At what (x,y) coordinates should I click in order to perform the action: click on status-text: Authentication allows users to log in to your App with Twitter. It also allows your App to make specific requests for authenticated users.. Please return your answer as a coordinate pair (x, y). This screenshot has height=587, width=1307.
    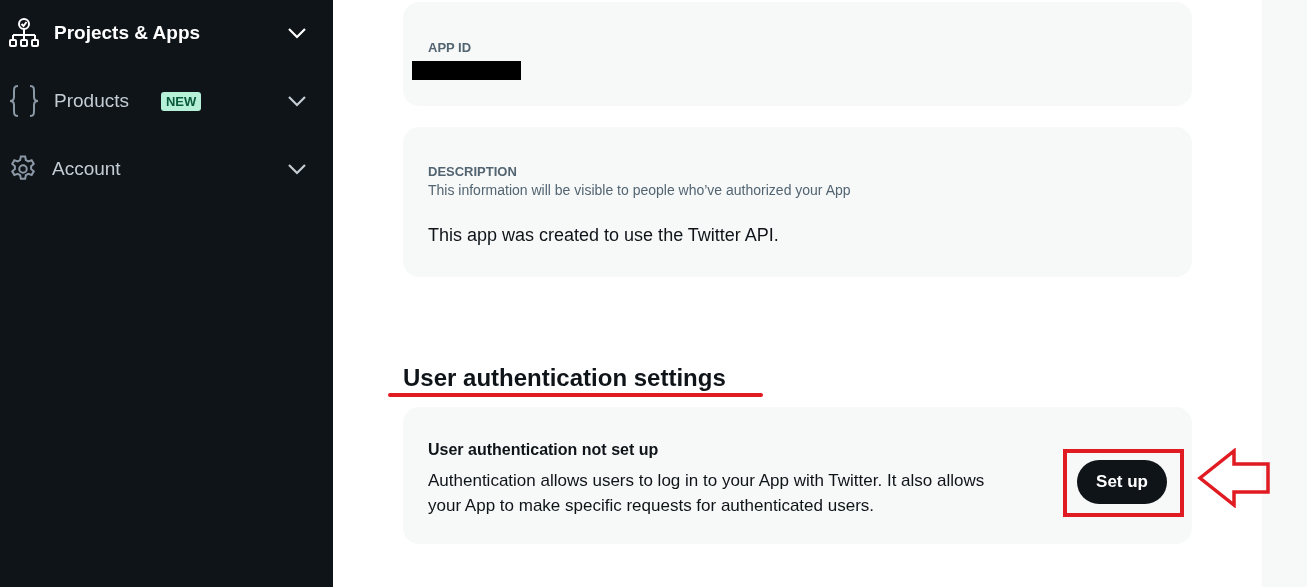
    Looking at the image, I should click on (707, 493).